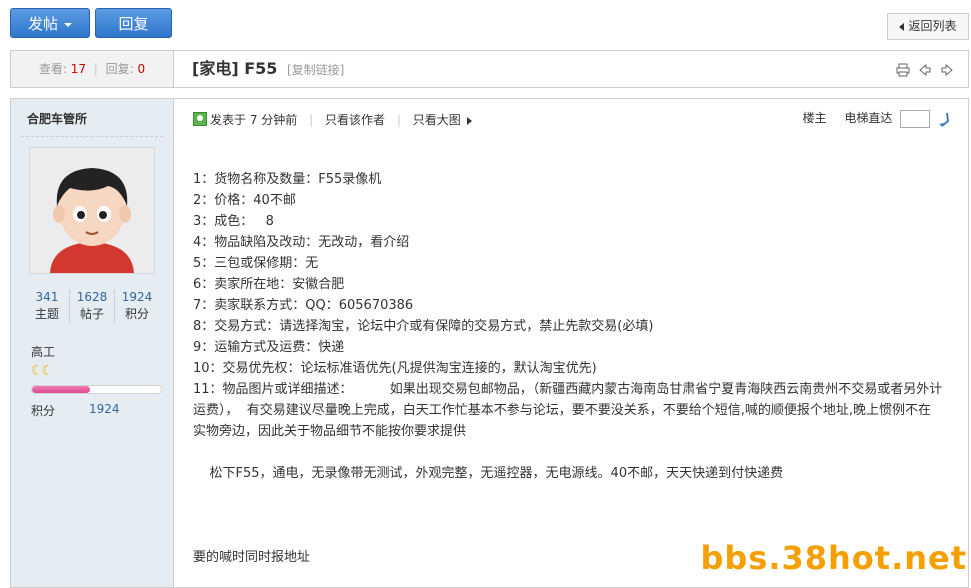 This screenshot has width=971, height=588. What do you see at coordinates (244, 200) in the screenshot?
I see `post-line: 2：价格：40不邮` at bounding box center [244, 200].